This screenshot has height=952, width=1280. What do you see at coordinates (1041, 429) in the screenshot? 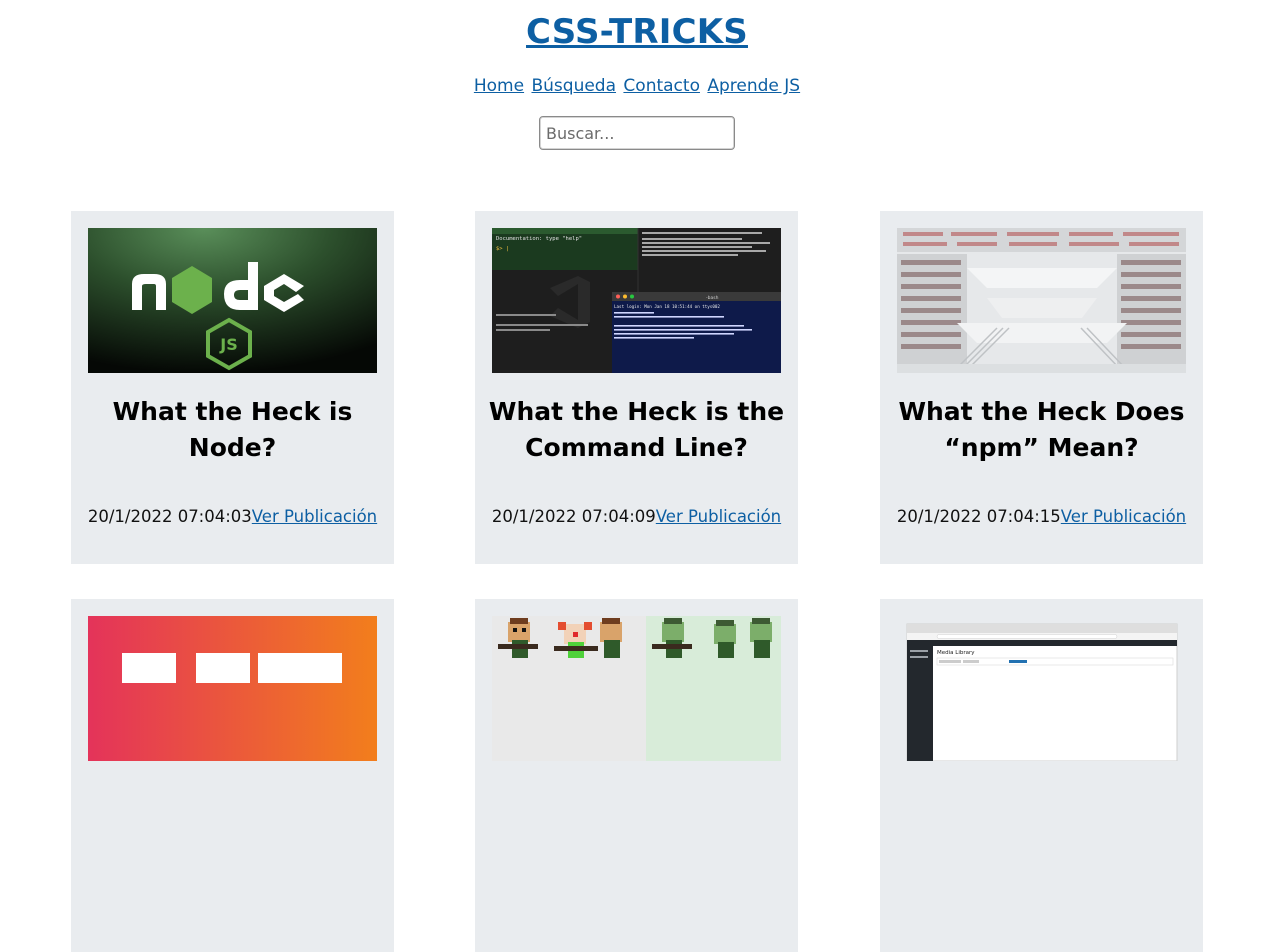
I see `post-title: What the Heck Does “npm” Mean?` at bounding box center [1041, 429].